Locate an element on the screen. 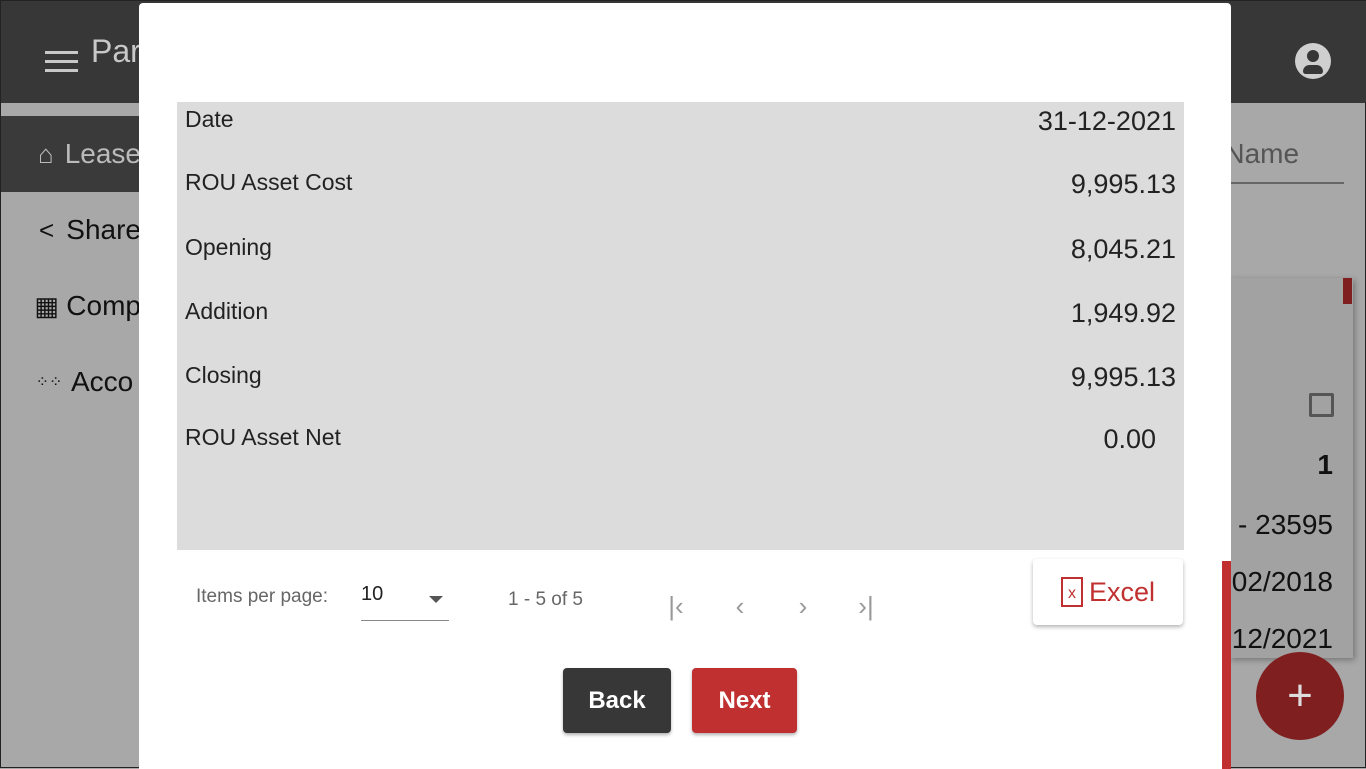 The height and width of the screenshot is (769, 1366). dropdown-arrow-icon is located at coordinates (436, 599).